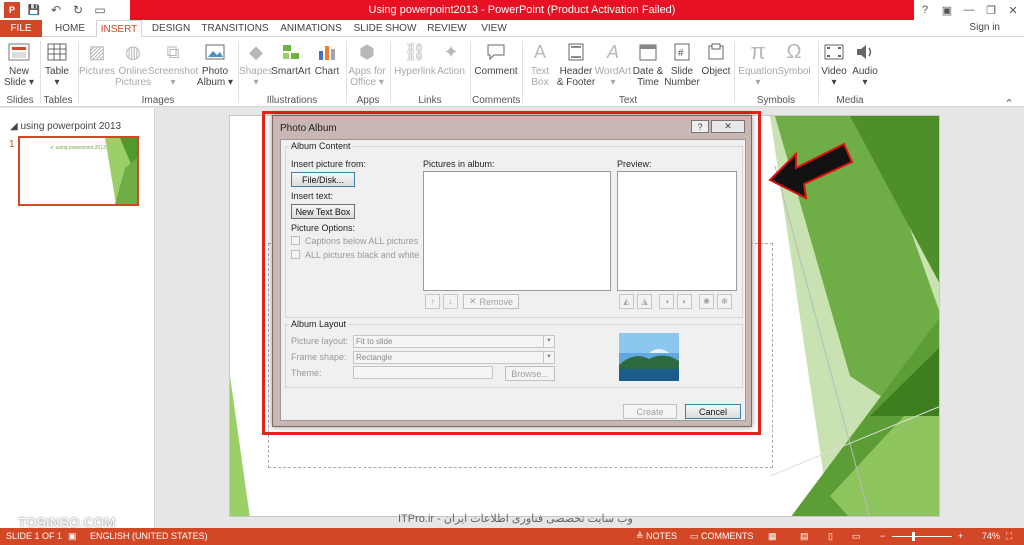 This screenshot has height=545, width=1024. Describe the element at coordinates (291, 52) in the screenshot. I see `smartart-icon` at that location.